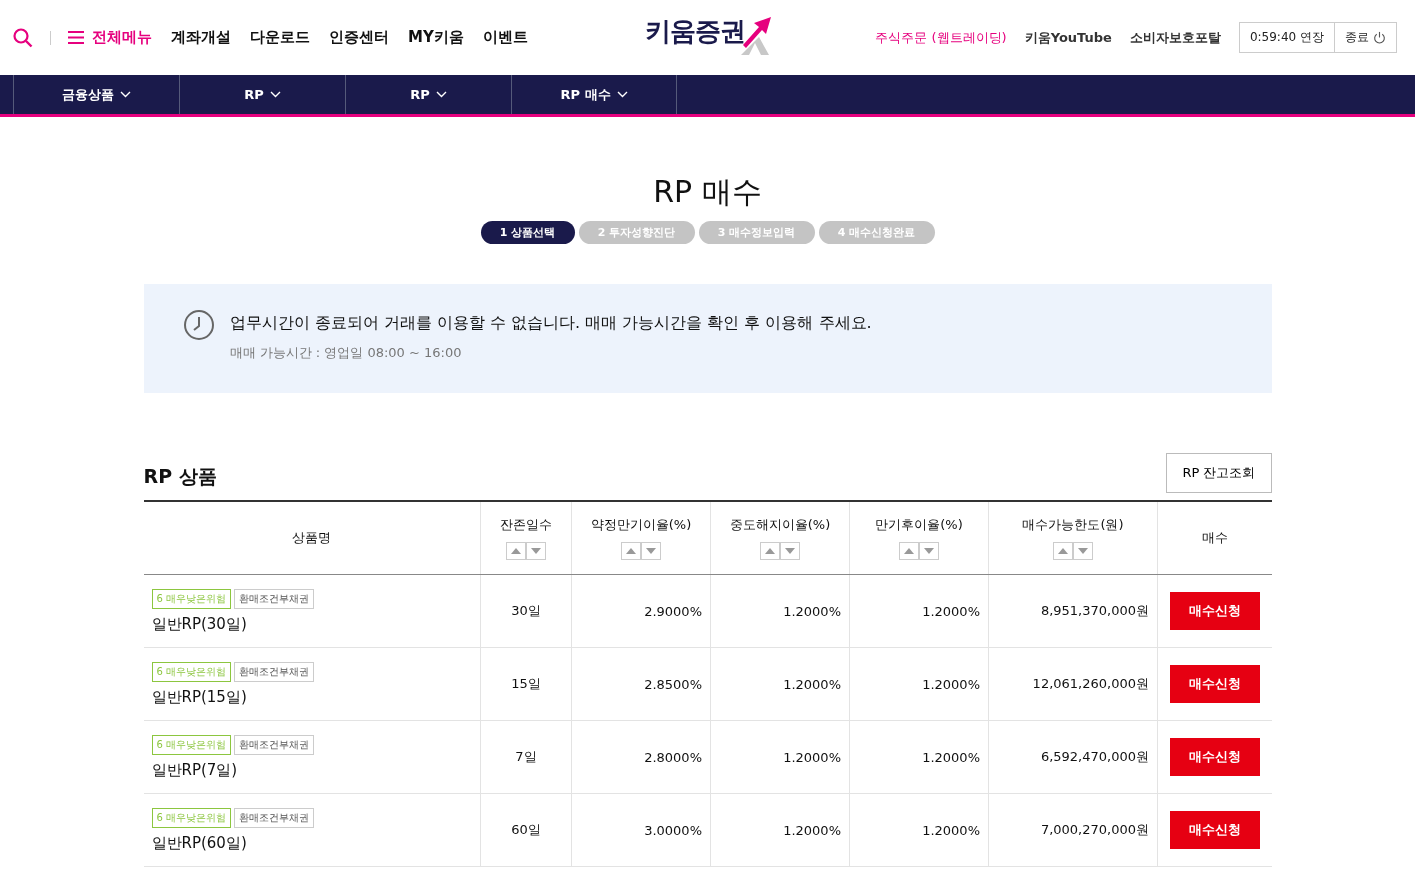 The height and width of the screenshot is (875, 1415). What do you see at coordinates (756, 232) in the screenshot?
I see `step-indicator: 3 매수정보입력` at bounding box center [756, 232].